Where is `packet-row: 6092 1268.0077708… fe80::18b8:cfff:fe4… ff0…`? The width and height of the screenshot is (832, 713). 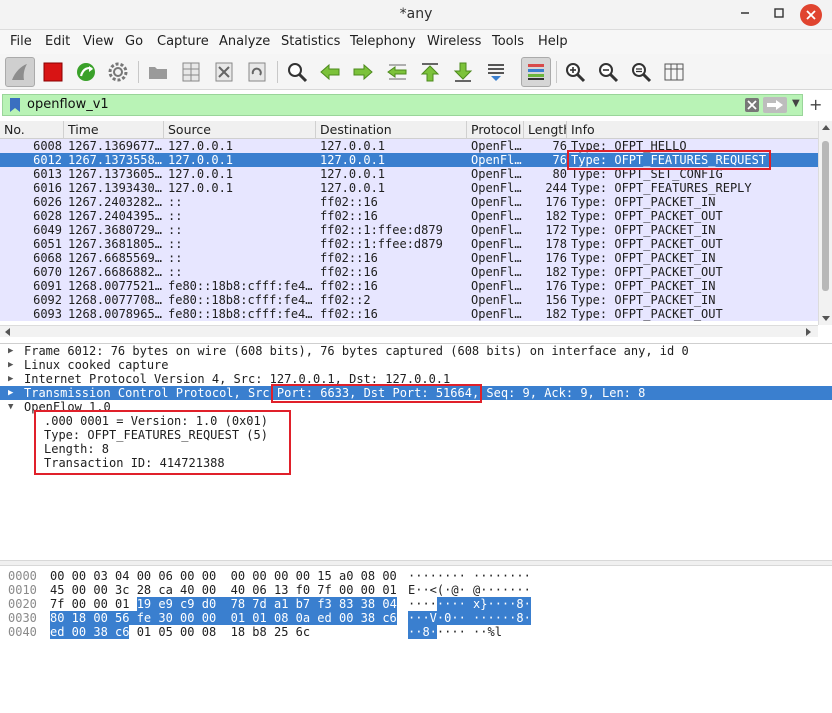 packet-row: 6092 1268.0077708… fe80::18b8:cfff:fe4… ff0… is located at coordinates (409, 300).